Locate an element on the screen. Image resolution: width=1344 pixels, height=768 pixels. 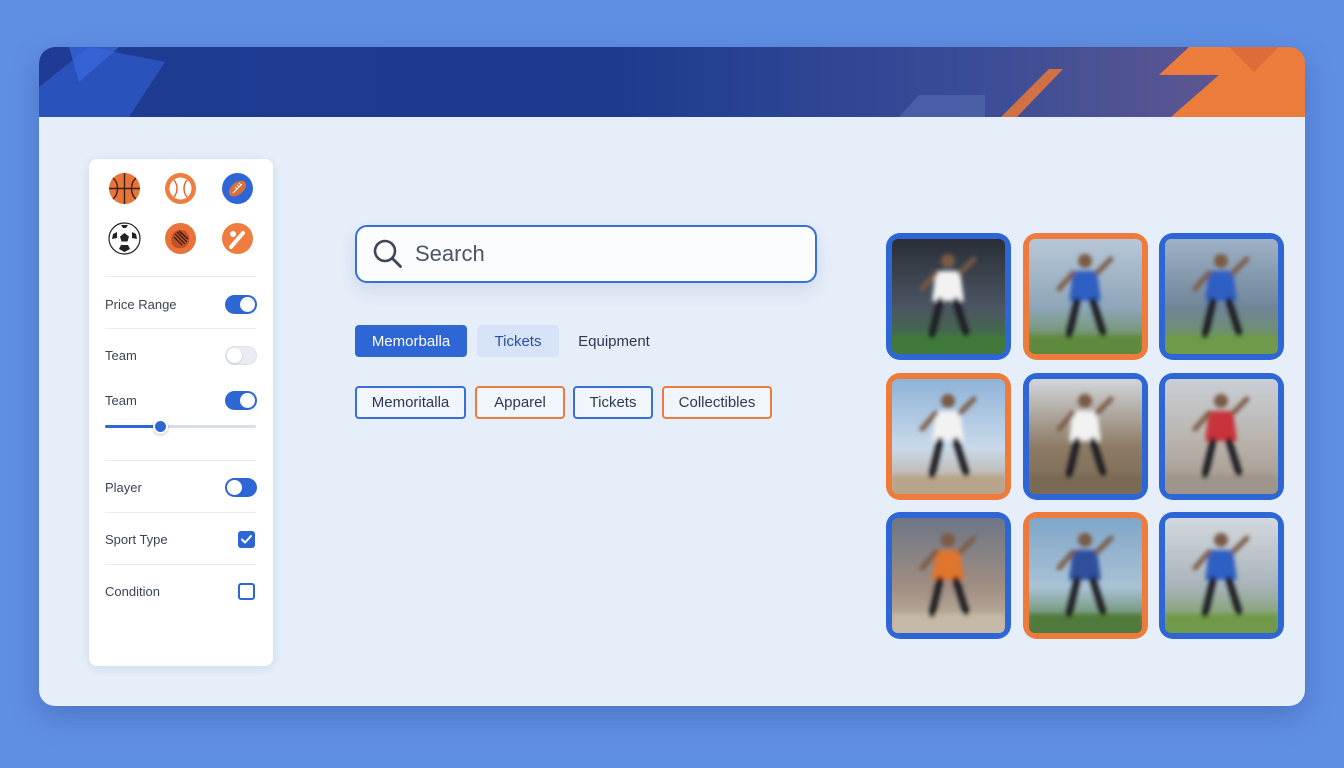
tab-tickets: Tickets is located at coordinates (518, 341).